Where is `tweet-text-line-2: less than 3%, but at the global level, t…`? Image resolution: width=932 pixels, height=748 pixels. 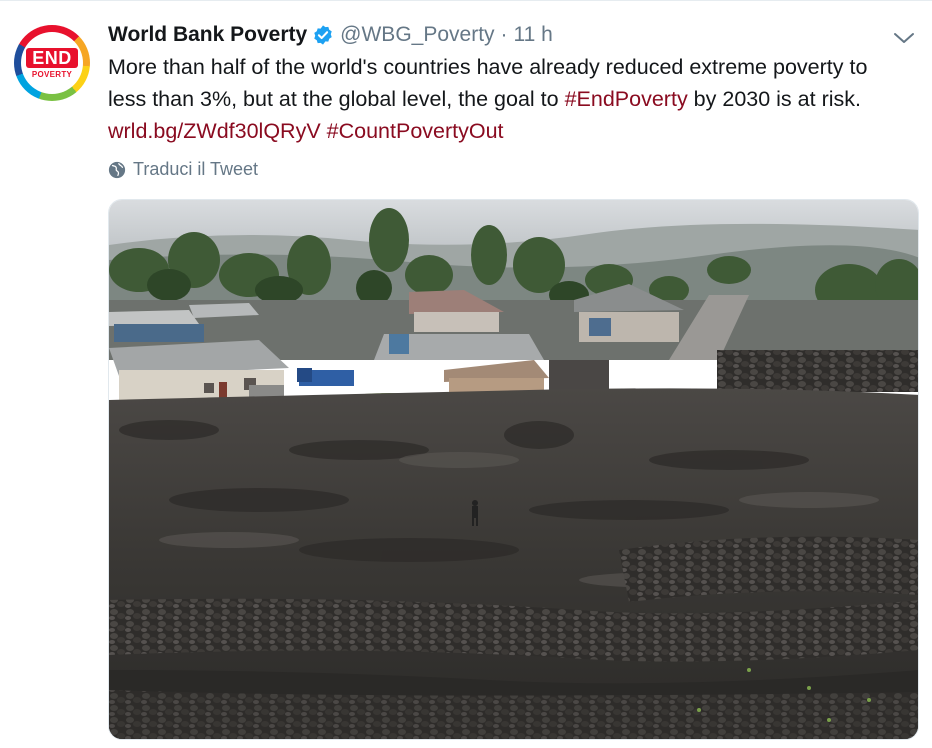 tweet-text-line-2: less than 3%, but at the global level, t… is located at coordinates (513, 99).